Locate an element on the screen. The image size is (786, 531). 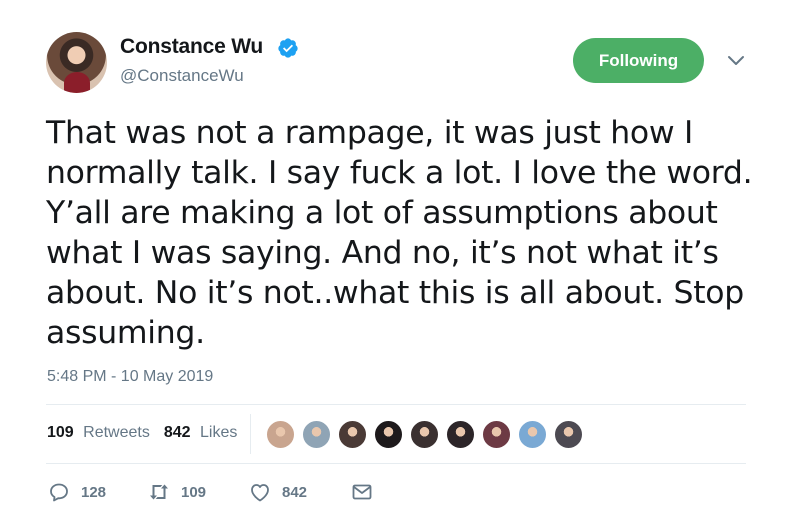
retweet-count: 109 is located at coordinates (194, 492).